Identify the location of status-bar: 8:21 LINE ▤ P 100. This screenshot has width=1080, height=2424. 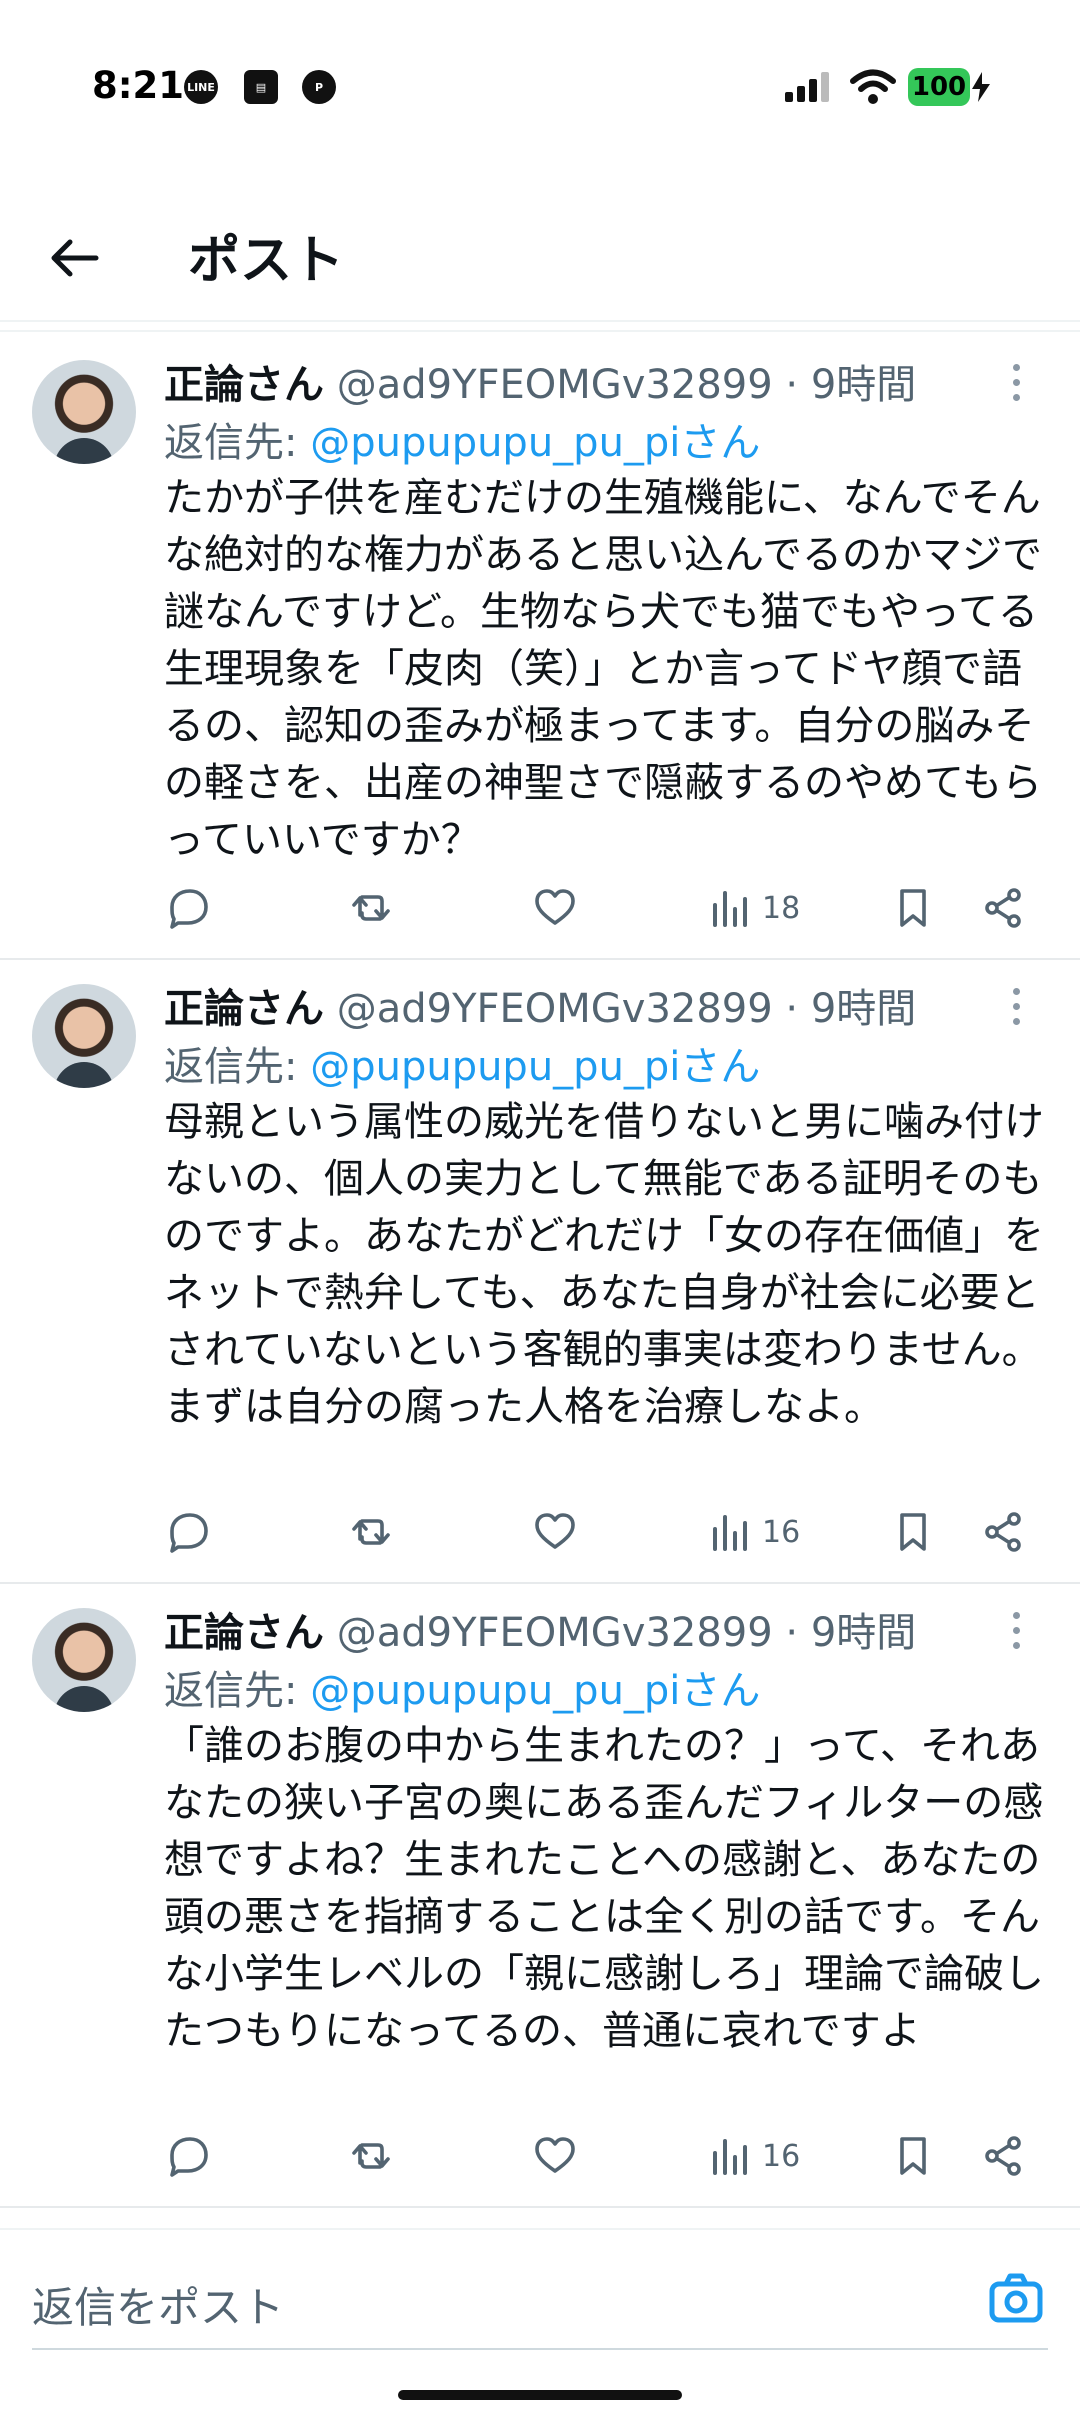
(540, 90).